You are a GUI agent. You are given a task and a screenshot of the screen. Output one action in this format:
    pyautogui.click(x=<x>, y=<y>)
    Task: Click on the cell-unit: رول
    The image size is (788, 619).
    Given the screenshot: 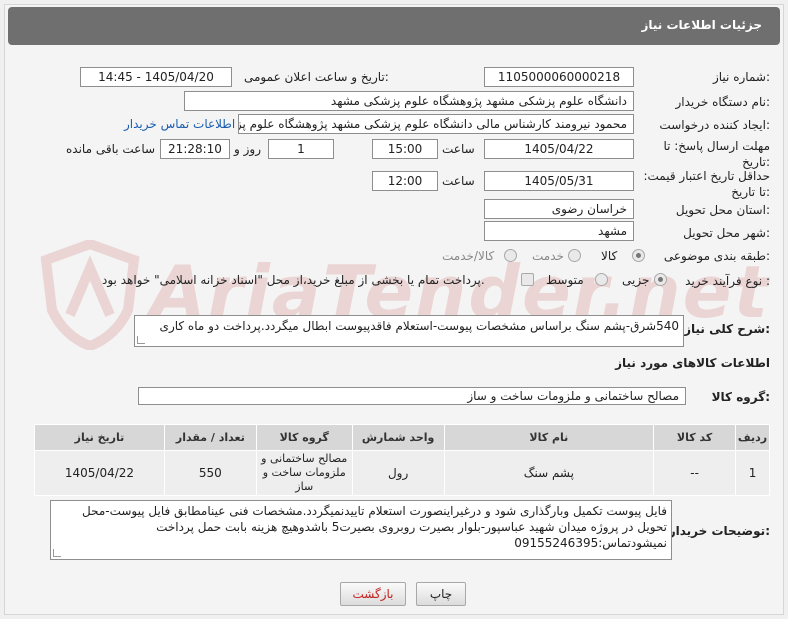 What is the action you would take?
    pyautogui.click(x=398, y=473)
    